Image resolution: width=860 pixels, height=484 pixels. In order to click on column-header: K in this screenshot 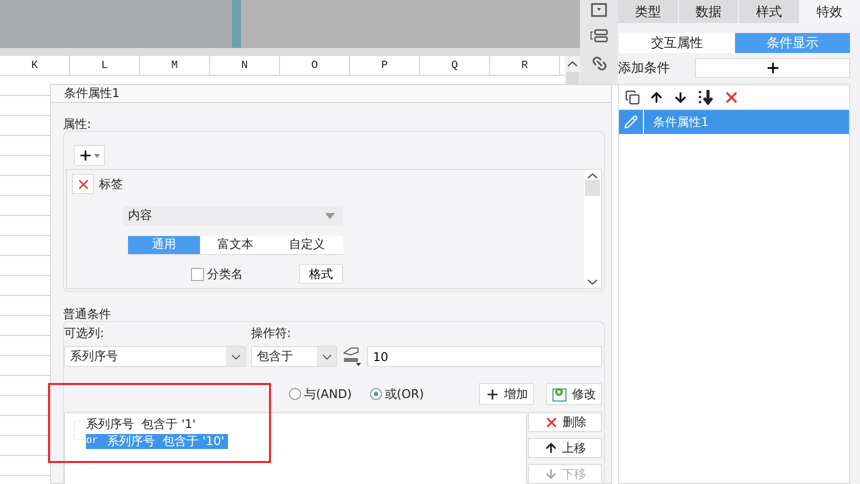, I will do `click(35, 65)`.